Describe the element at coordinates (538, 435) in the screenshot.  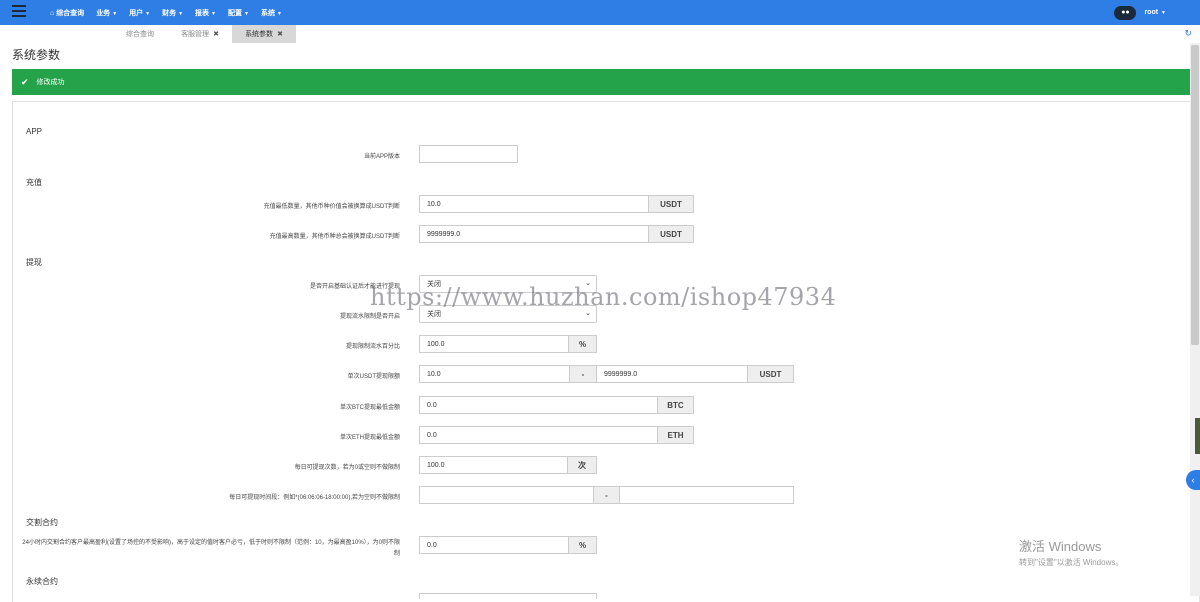
I see `withdraw-eth-input: 0.0` at that location.